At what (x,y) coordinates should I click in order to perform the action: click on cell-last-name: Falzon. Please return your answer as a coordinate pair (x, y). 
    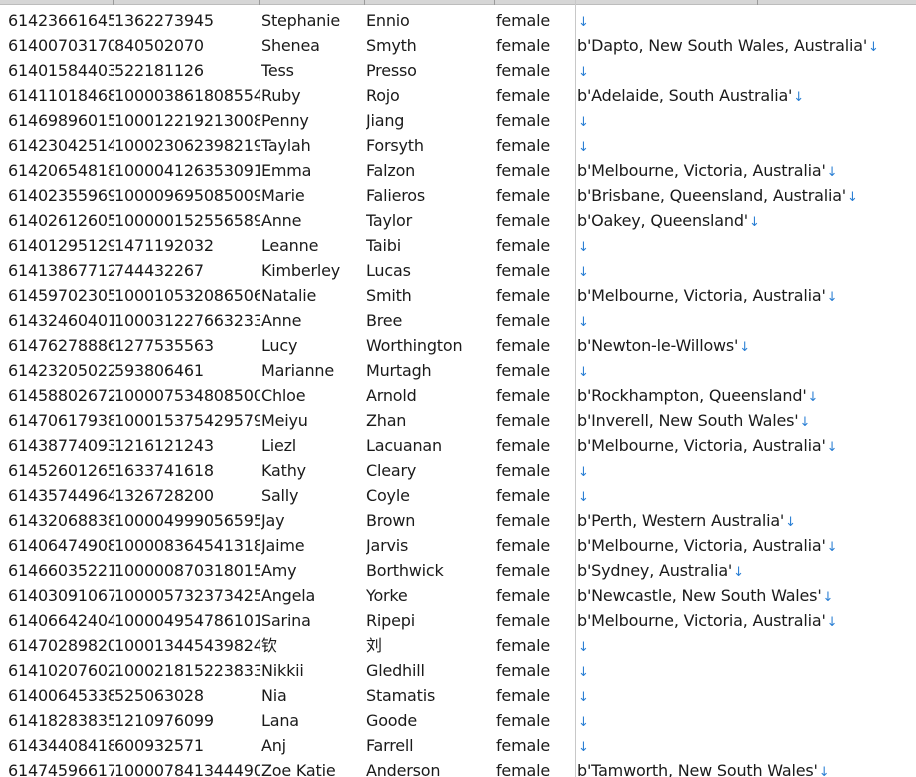
    Looking at the image, I should click on (430, 170).